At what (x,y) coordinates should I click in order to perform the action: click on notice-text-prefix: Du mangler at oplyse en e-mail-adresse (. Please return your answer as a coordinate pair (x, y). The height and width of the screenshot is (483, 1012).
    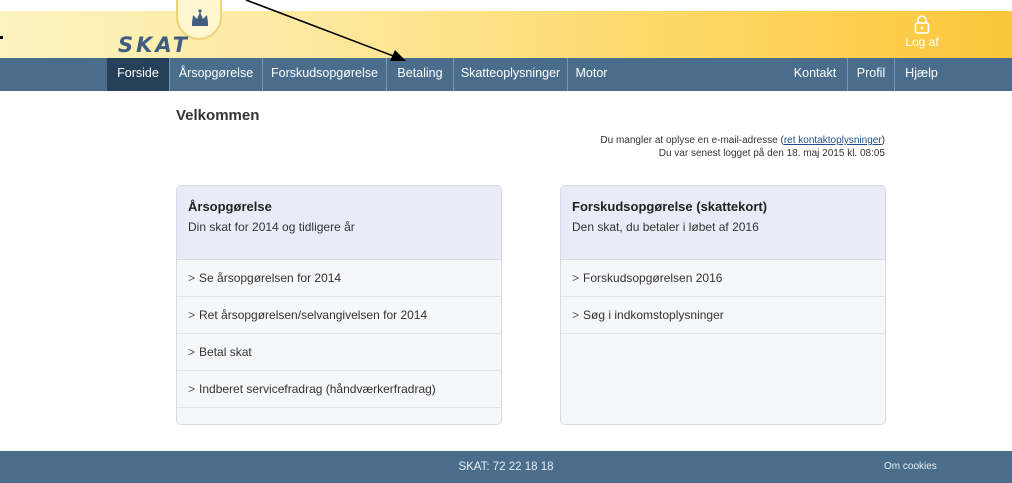
    Looking at the image, I should click on (692, 140).